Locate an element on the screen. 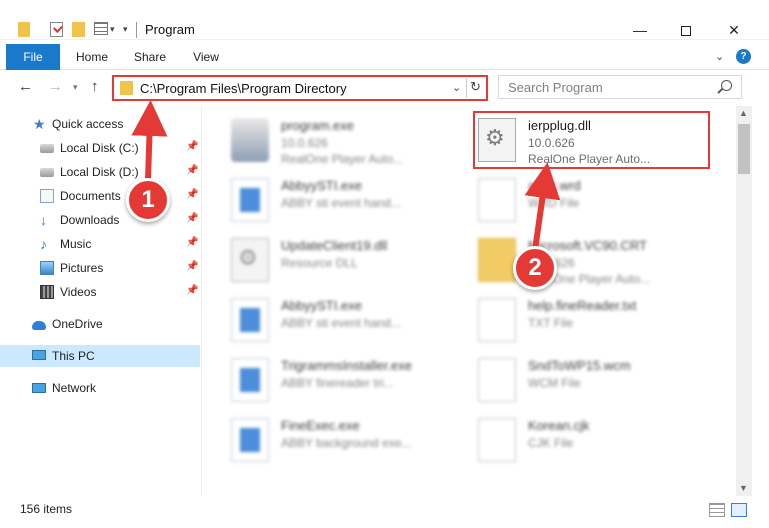  minimize-icon: — is located at coordinates (640, 30).